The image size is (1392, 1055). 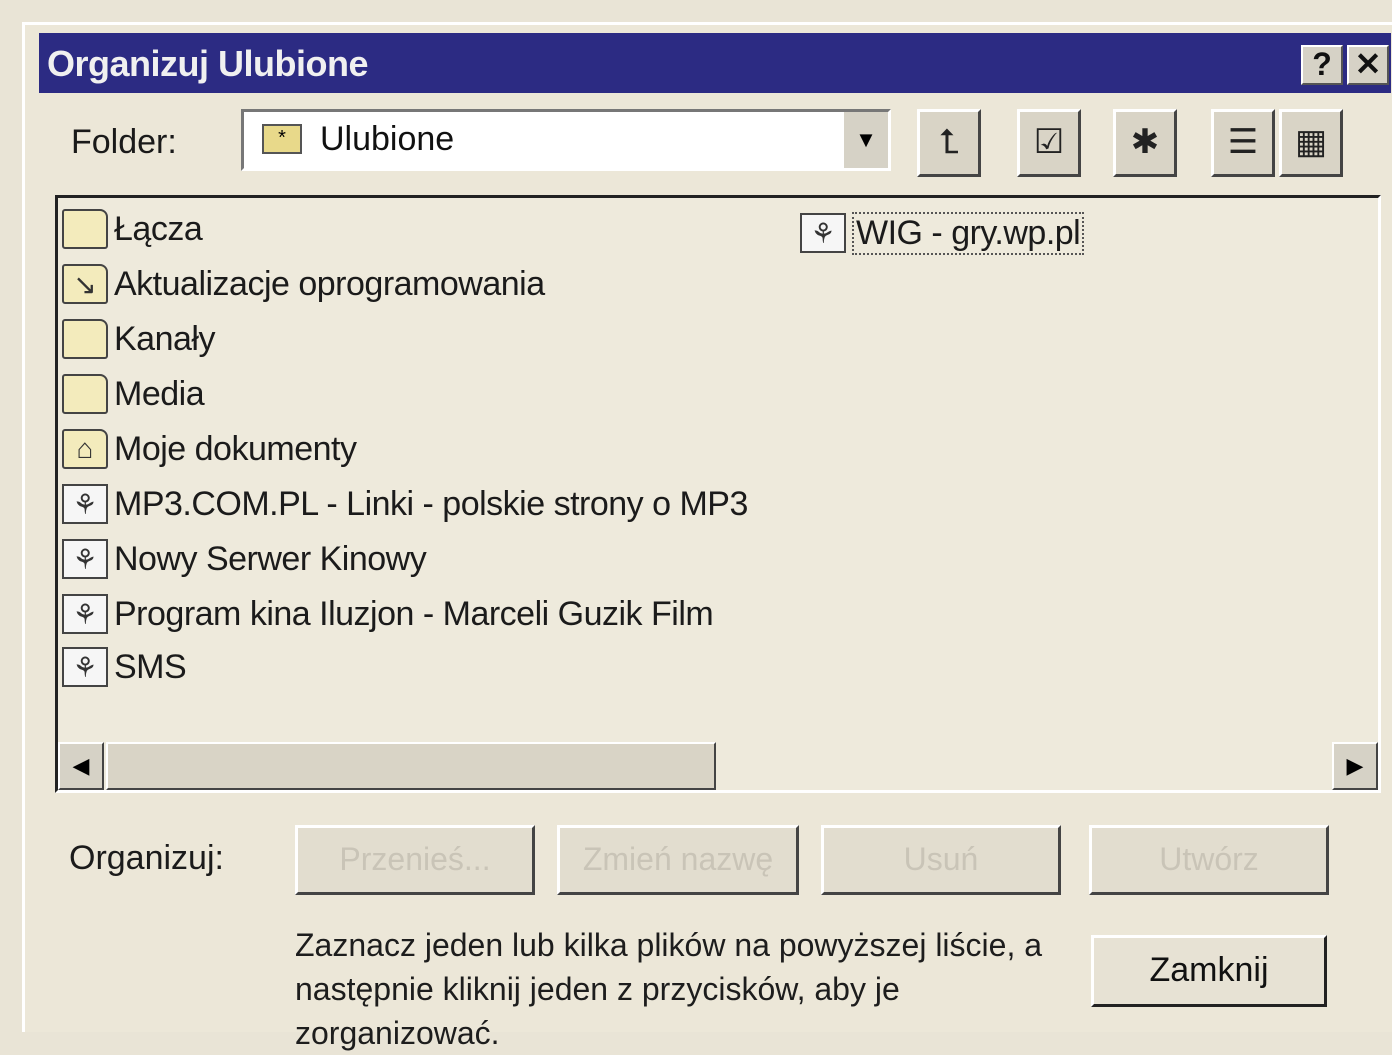 I want to click on list-item: ⌂ Moje dokumenty, so click(x=209, y=449).